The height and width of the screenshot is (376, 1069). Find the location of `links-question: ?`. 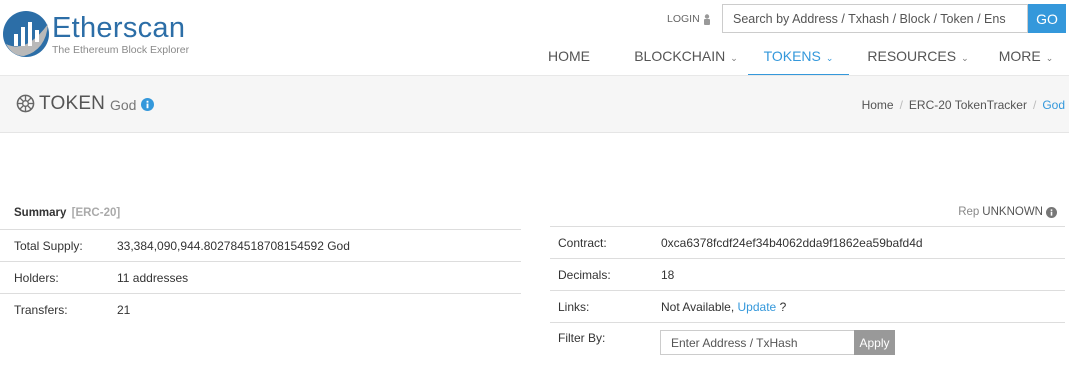

links-question: ? is located at coordinates (783, 307).